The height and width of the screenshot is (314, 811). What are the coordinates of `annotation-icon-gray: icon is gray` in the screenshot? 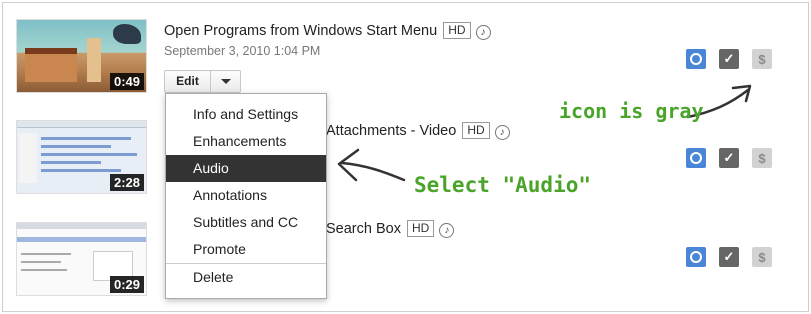 It's located at (631, 111).